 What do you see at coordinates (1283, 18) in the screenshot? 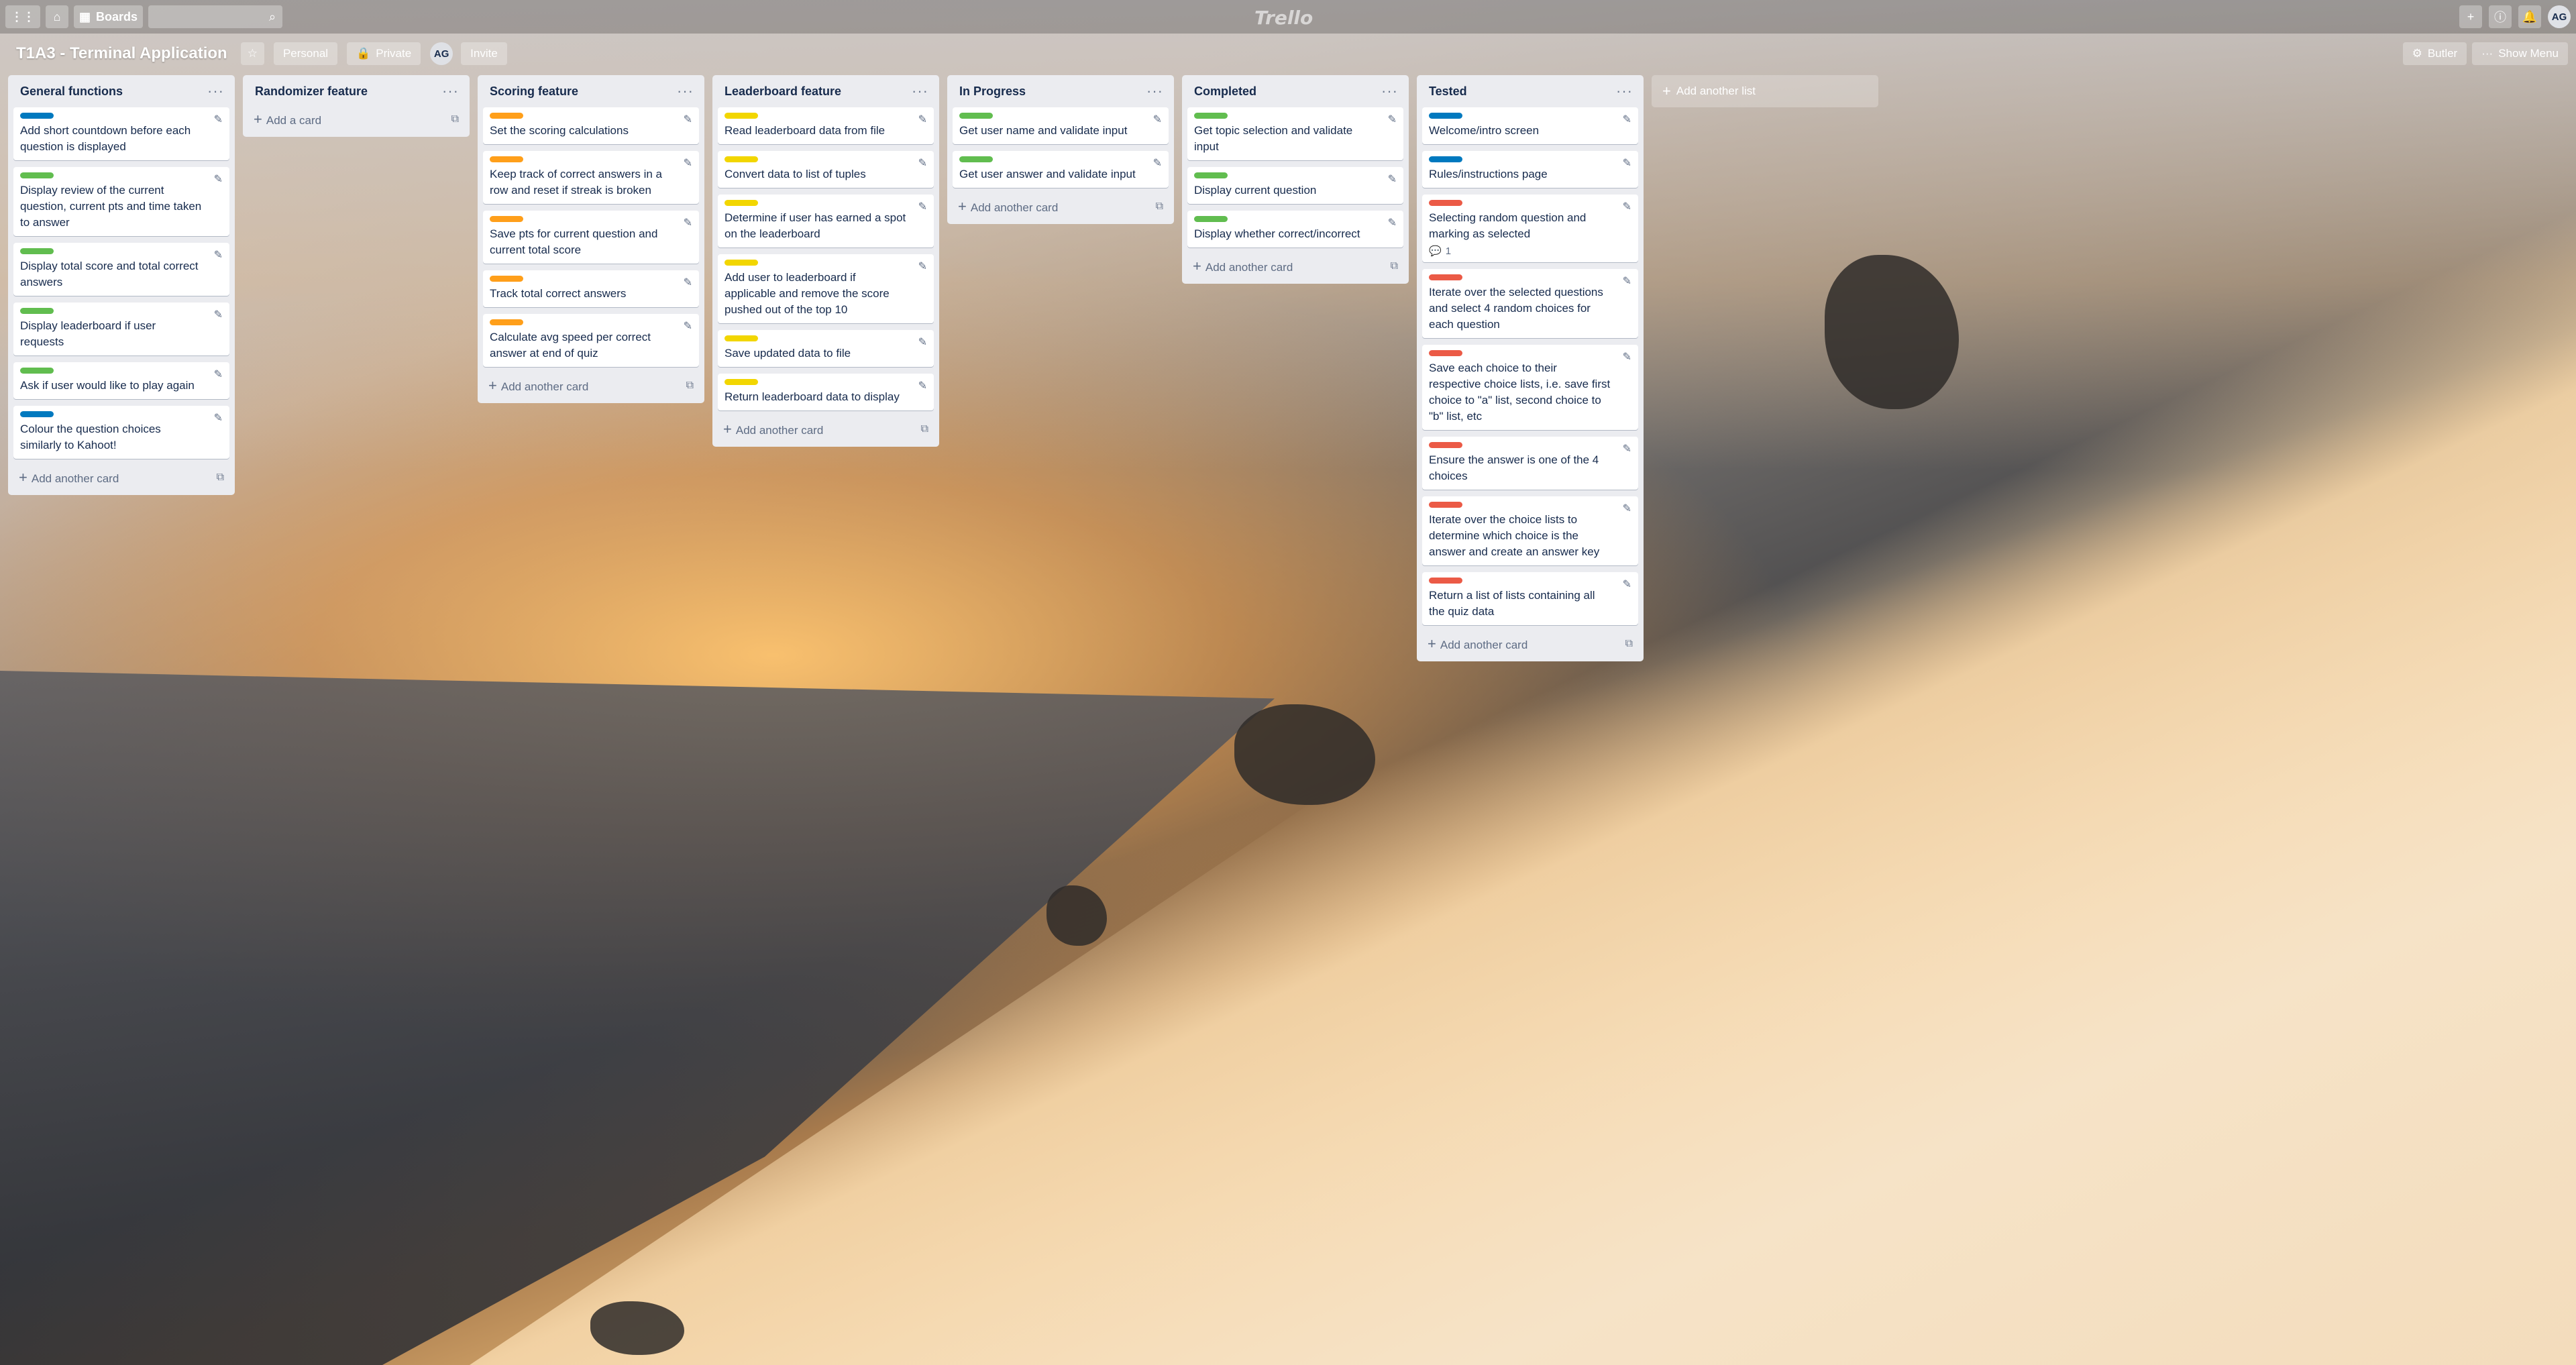
I see `trello-logo: Trello` at bounding box center [1283, 18].